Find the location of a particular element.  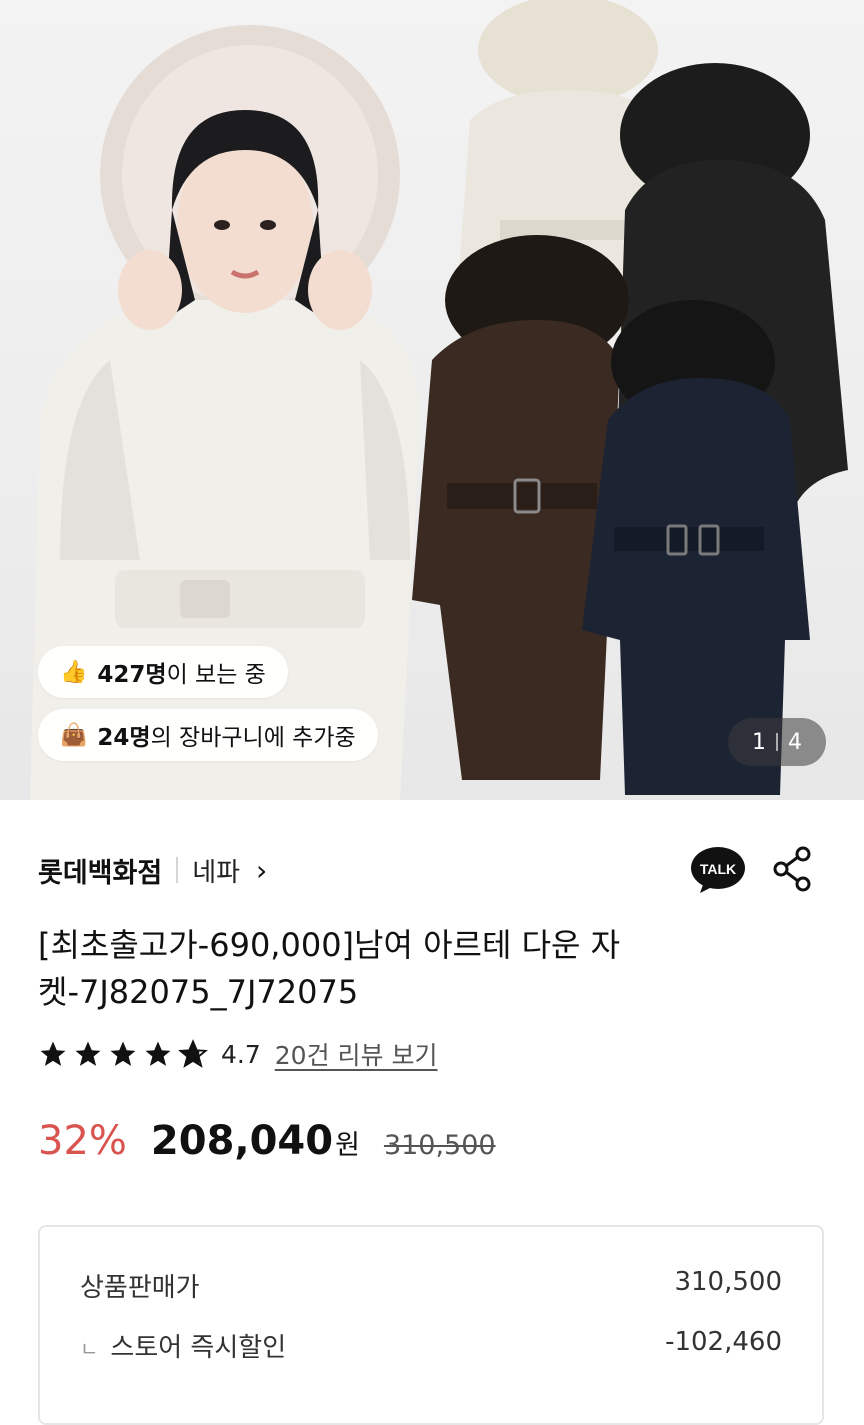

cart-suffix: 의 장바구니에 추가중 is located at coordinates (253, 738).